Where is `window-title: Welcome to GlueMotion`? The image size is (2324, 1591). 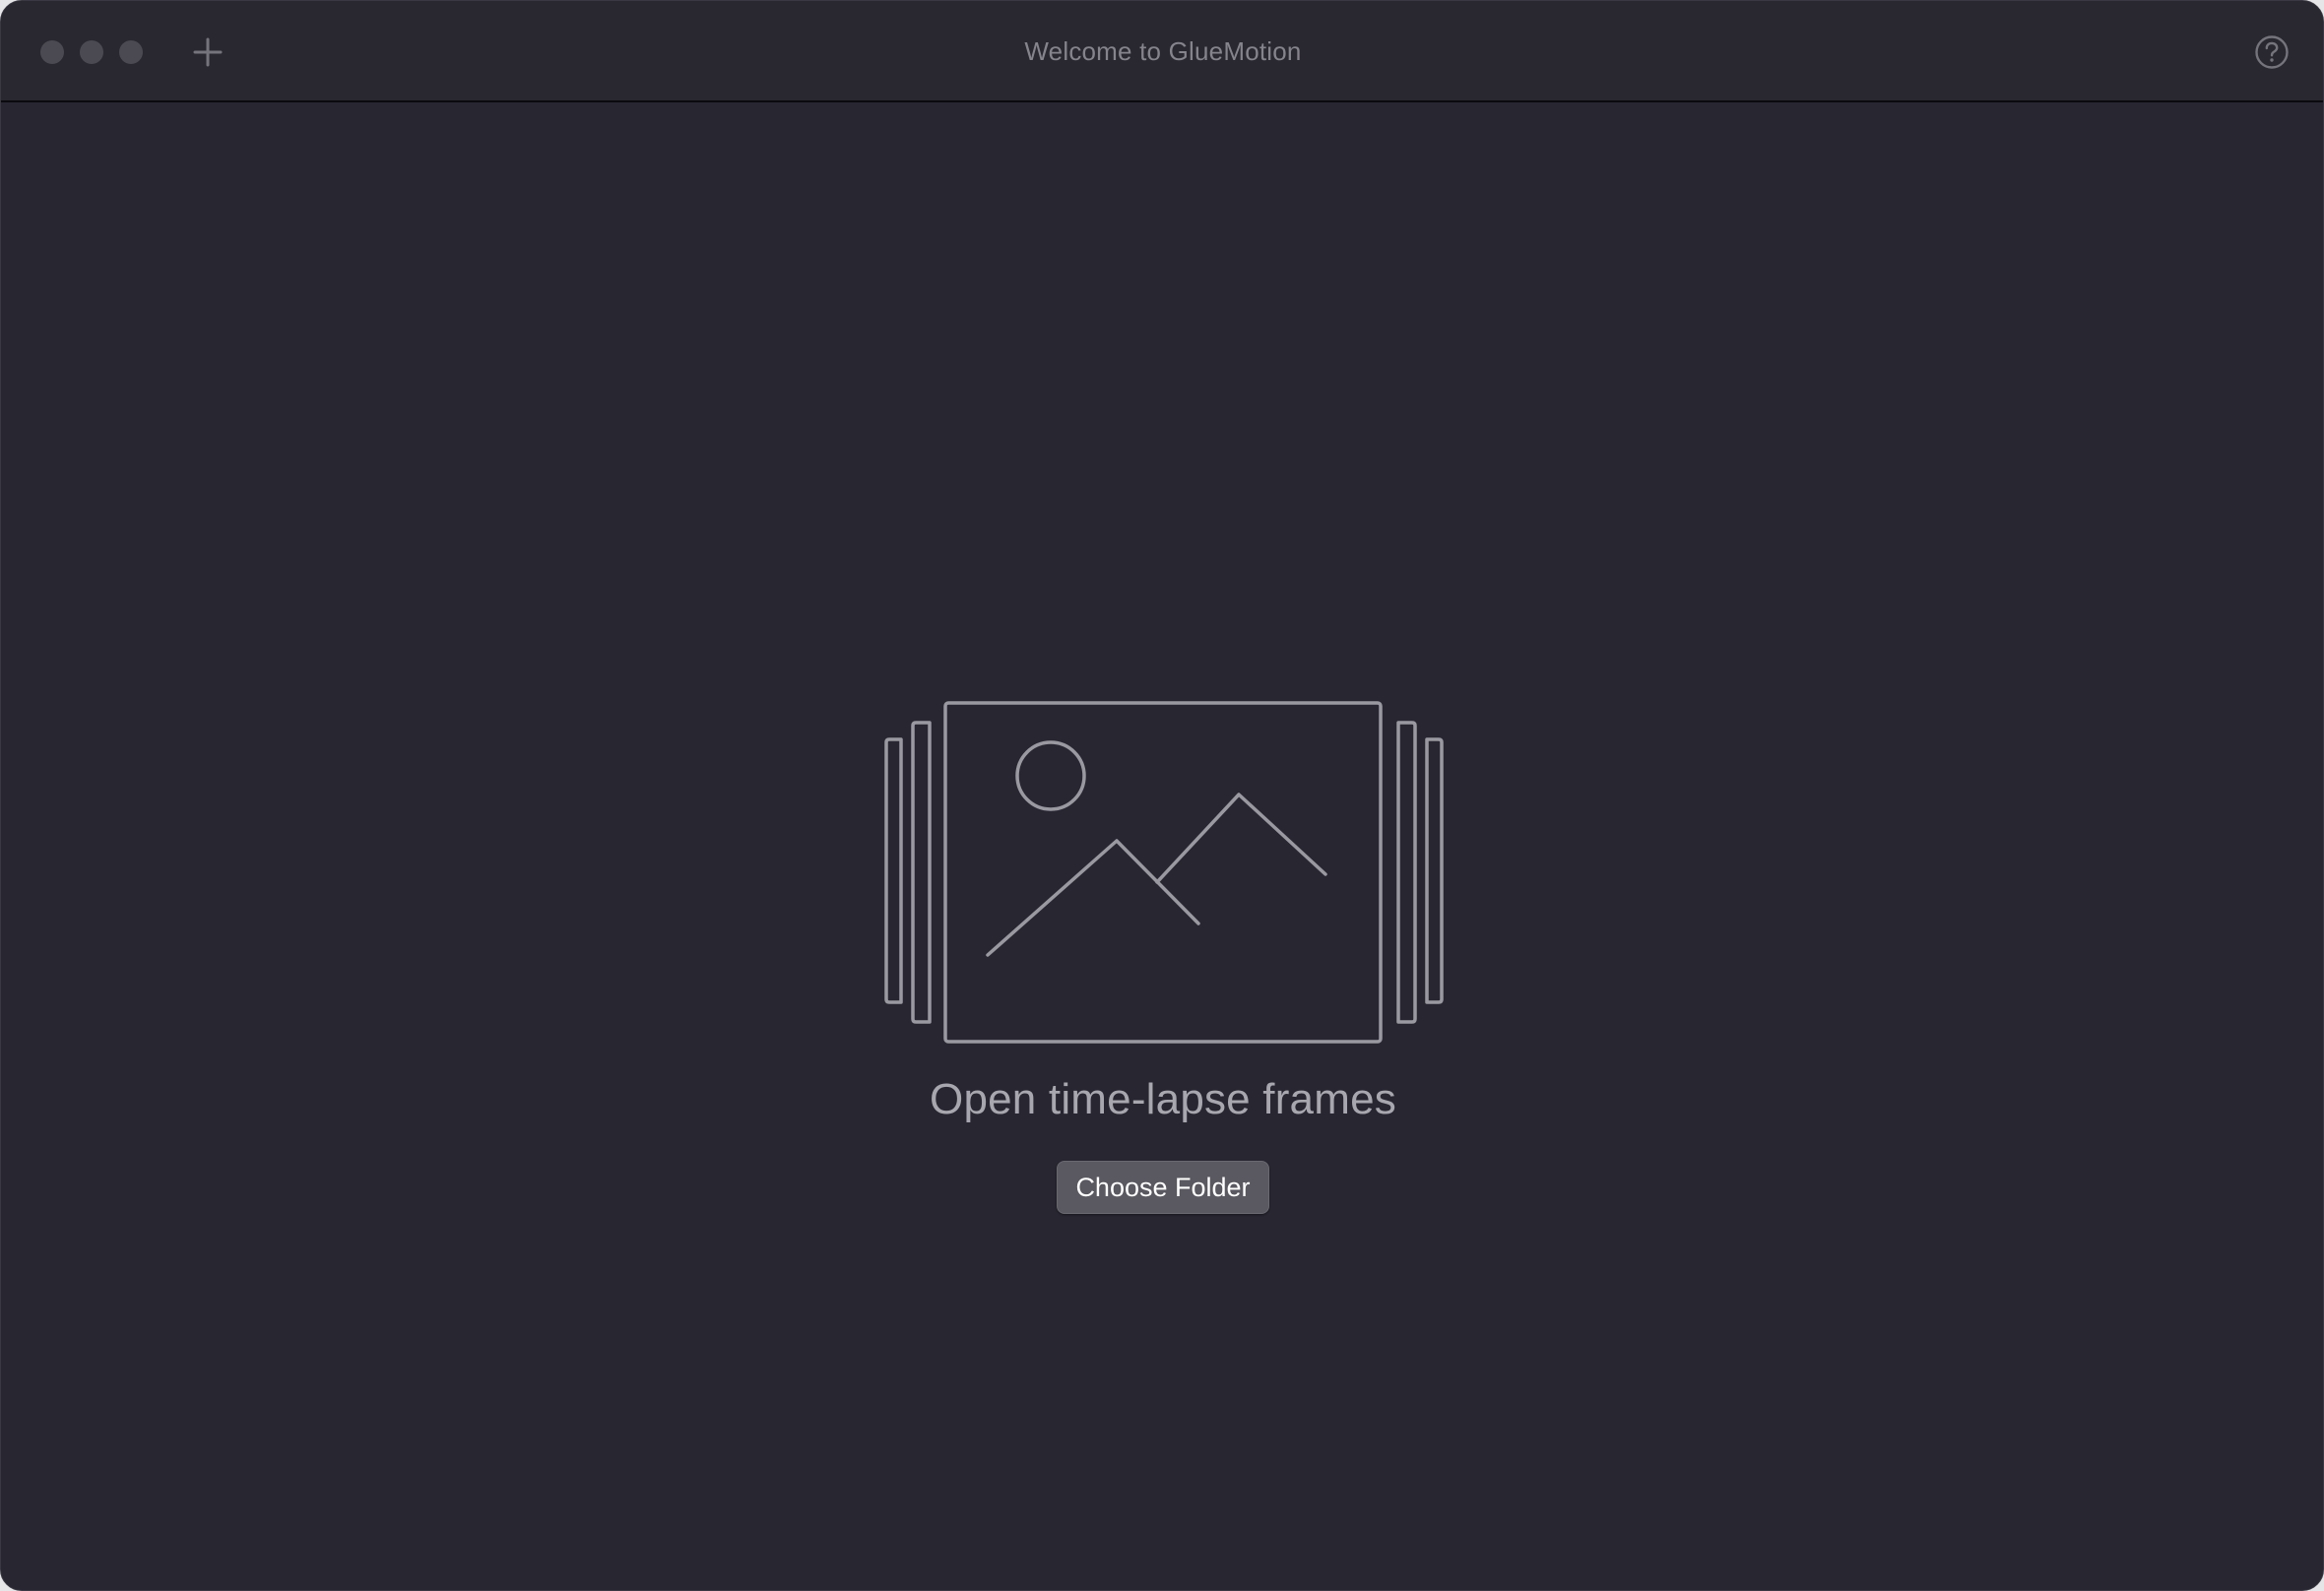 window-title: Welcome to GlueMotion is located at coordinates (1163, 51).